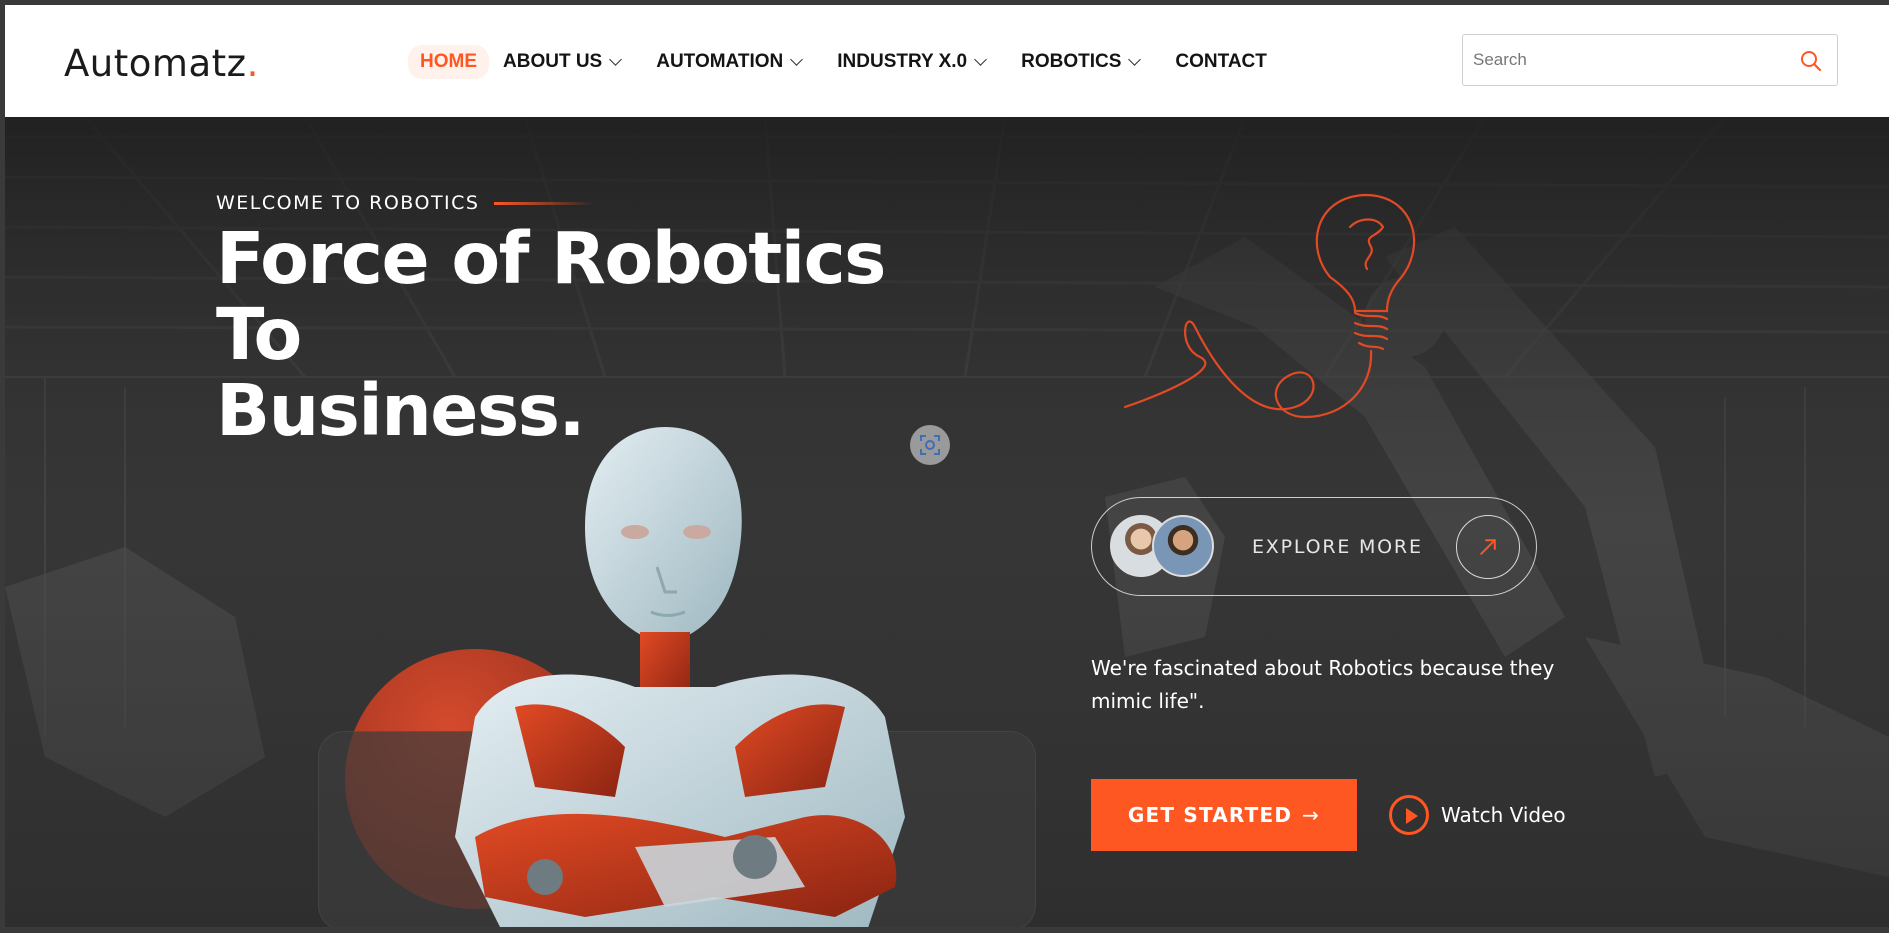 The image size is (1889, 933). I want to click on nav-item-robotics: ROBOTICS, so click(1081, 62).